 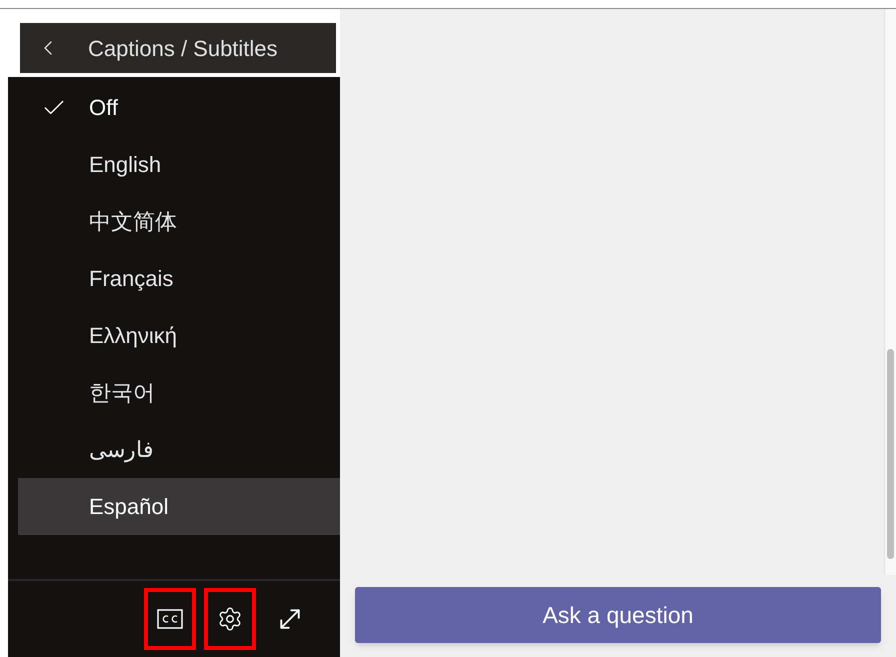 I want to click on menu-title: Captions / Subtitles, so click(x=183, y=48).